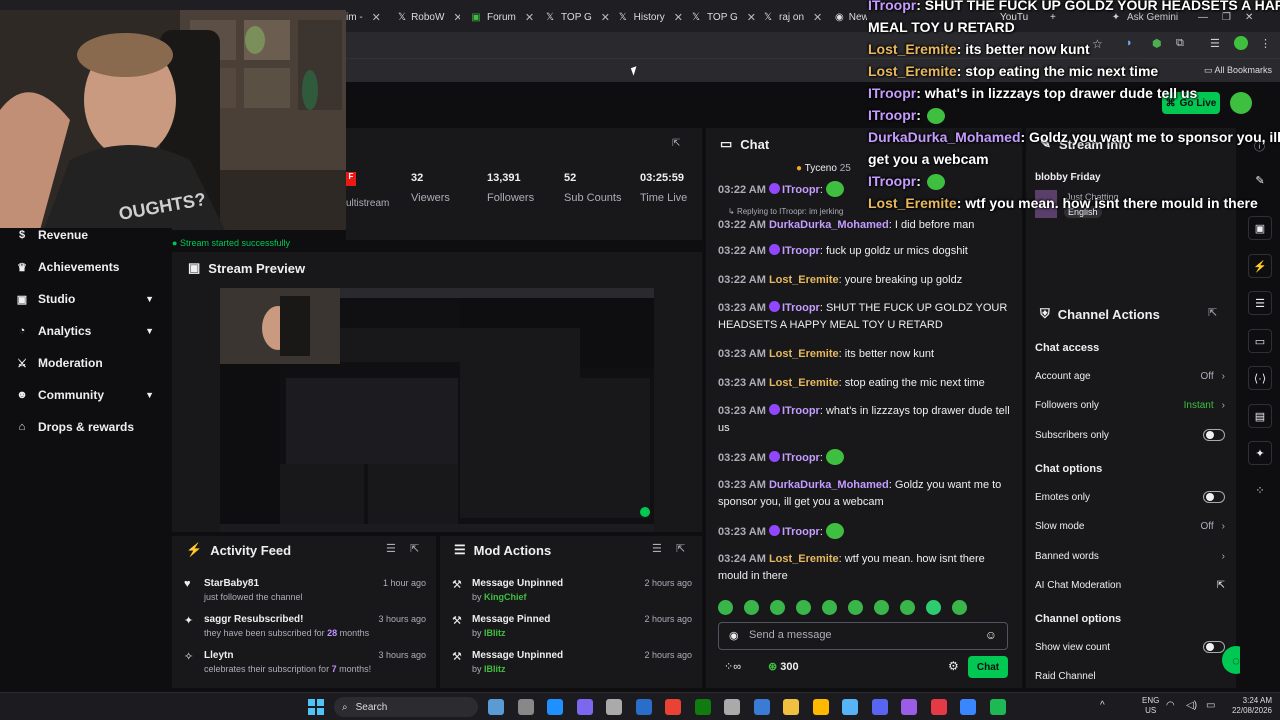 This screenshot has height=720, width=1280. Describe the element at coordinates (503, 17) in the screenshot. I see `browser-tab: ▣ Forum ✕` at that location.